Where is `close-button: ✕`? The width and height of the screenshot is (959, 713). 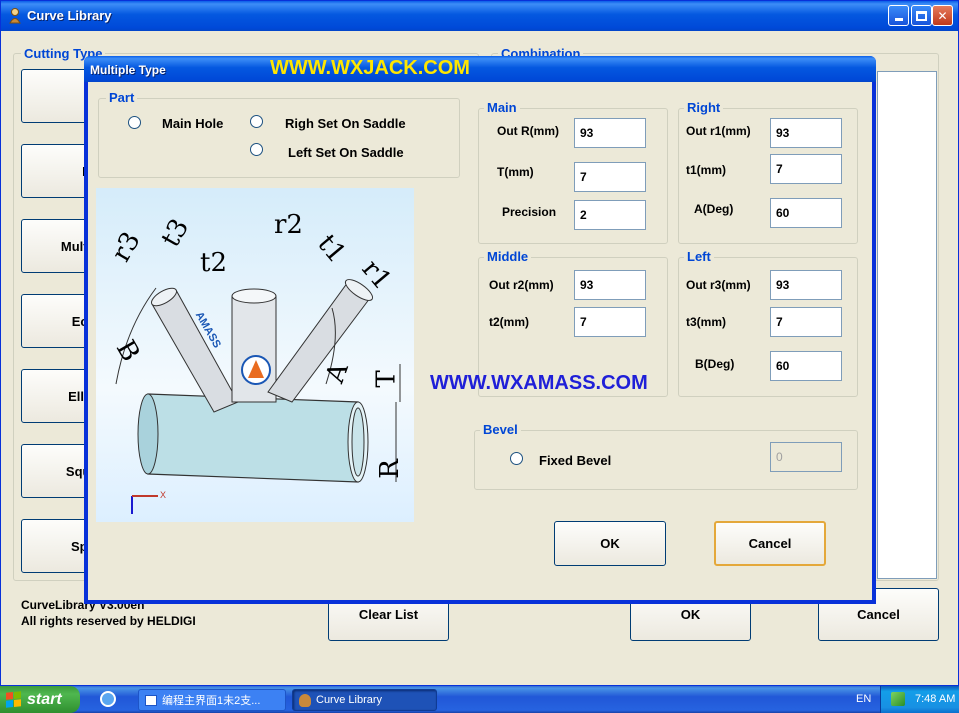 close-button: ✕ is located at coordinates (942, 15).